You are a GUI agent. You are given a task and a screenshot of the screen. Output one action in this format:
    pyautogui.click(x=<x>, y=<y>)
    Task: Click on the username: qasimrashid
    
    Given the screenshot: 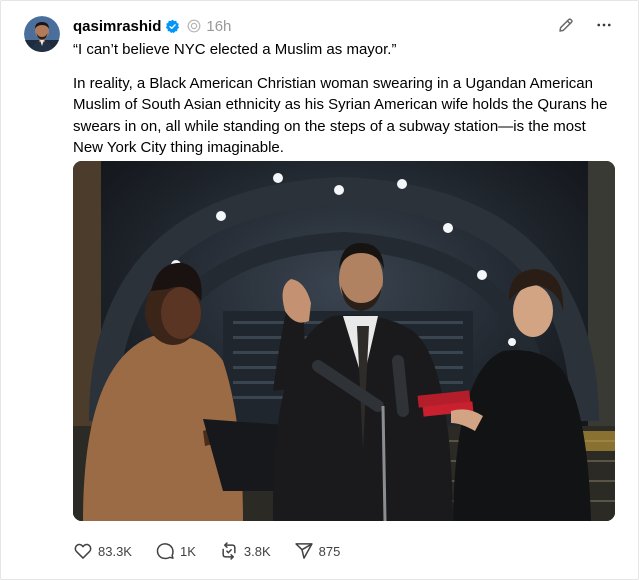 What is the action you would take?
    pyautogui.click(x=117, y=26)
    